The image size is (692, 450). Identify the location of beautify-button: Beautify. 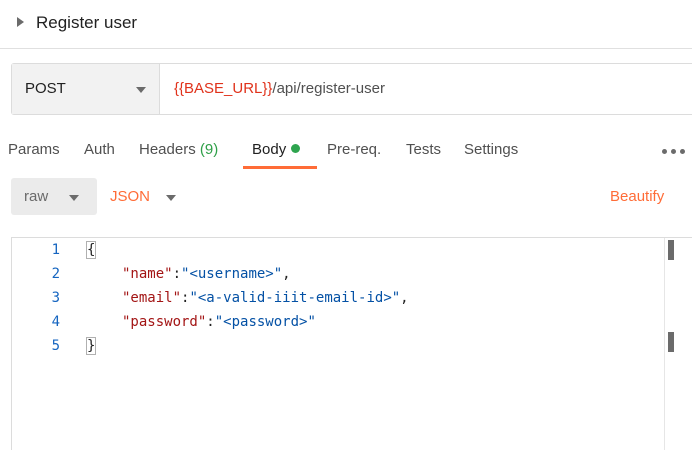
(637, 197).